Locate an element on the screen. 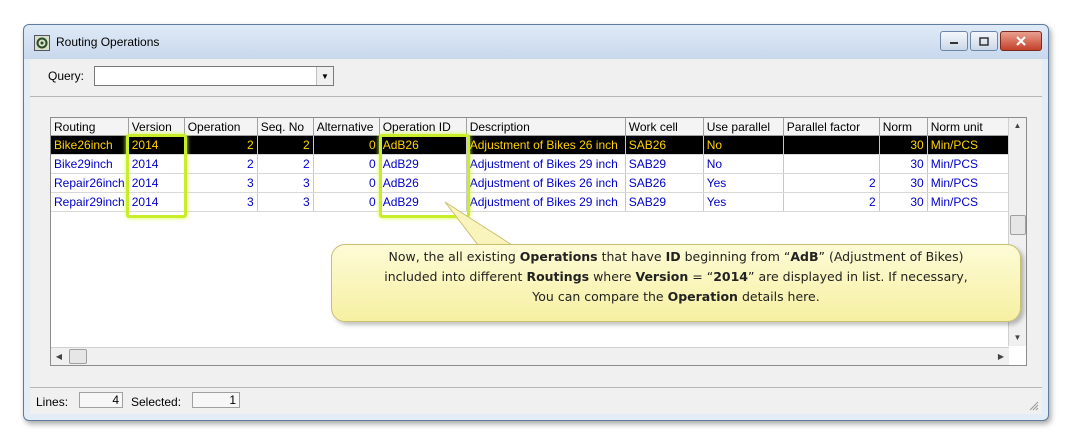  column-header: Use parallel is located at coordinates (743, 127).